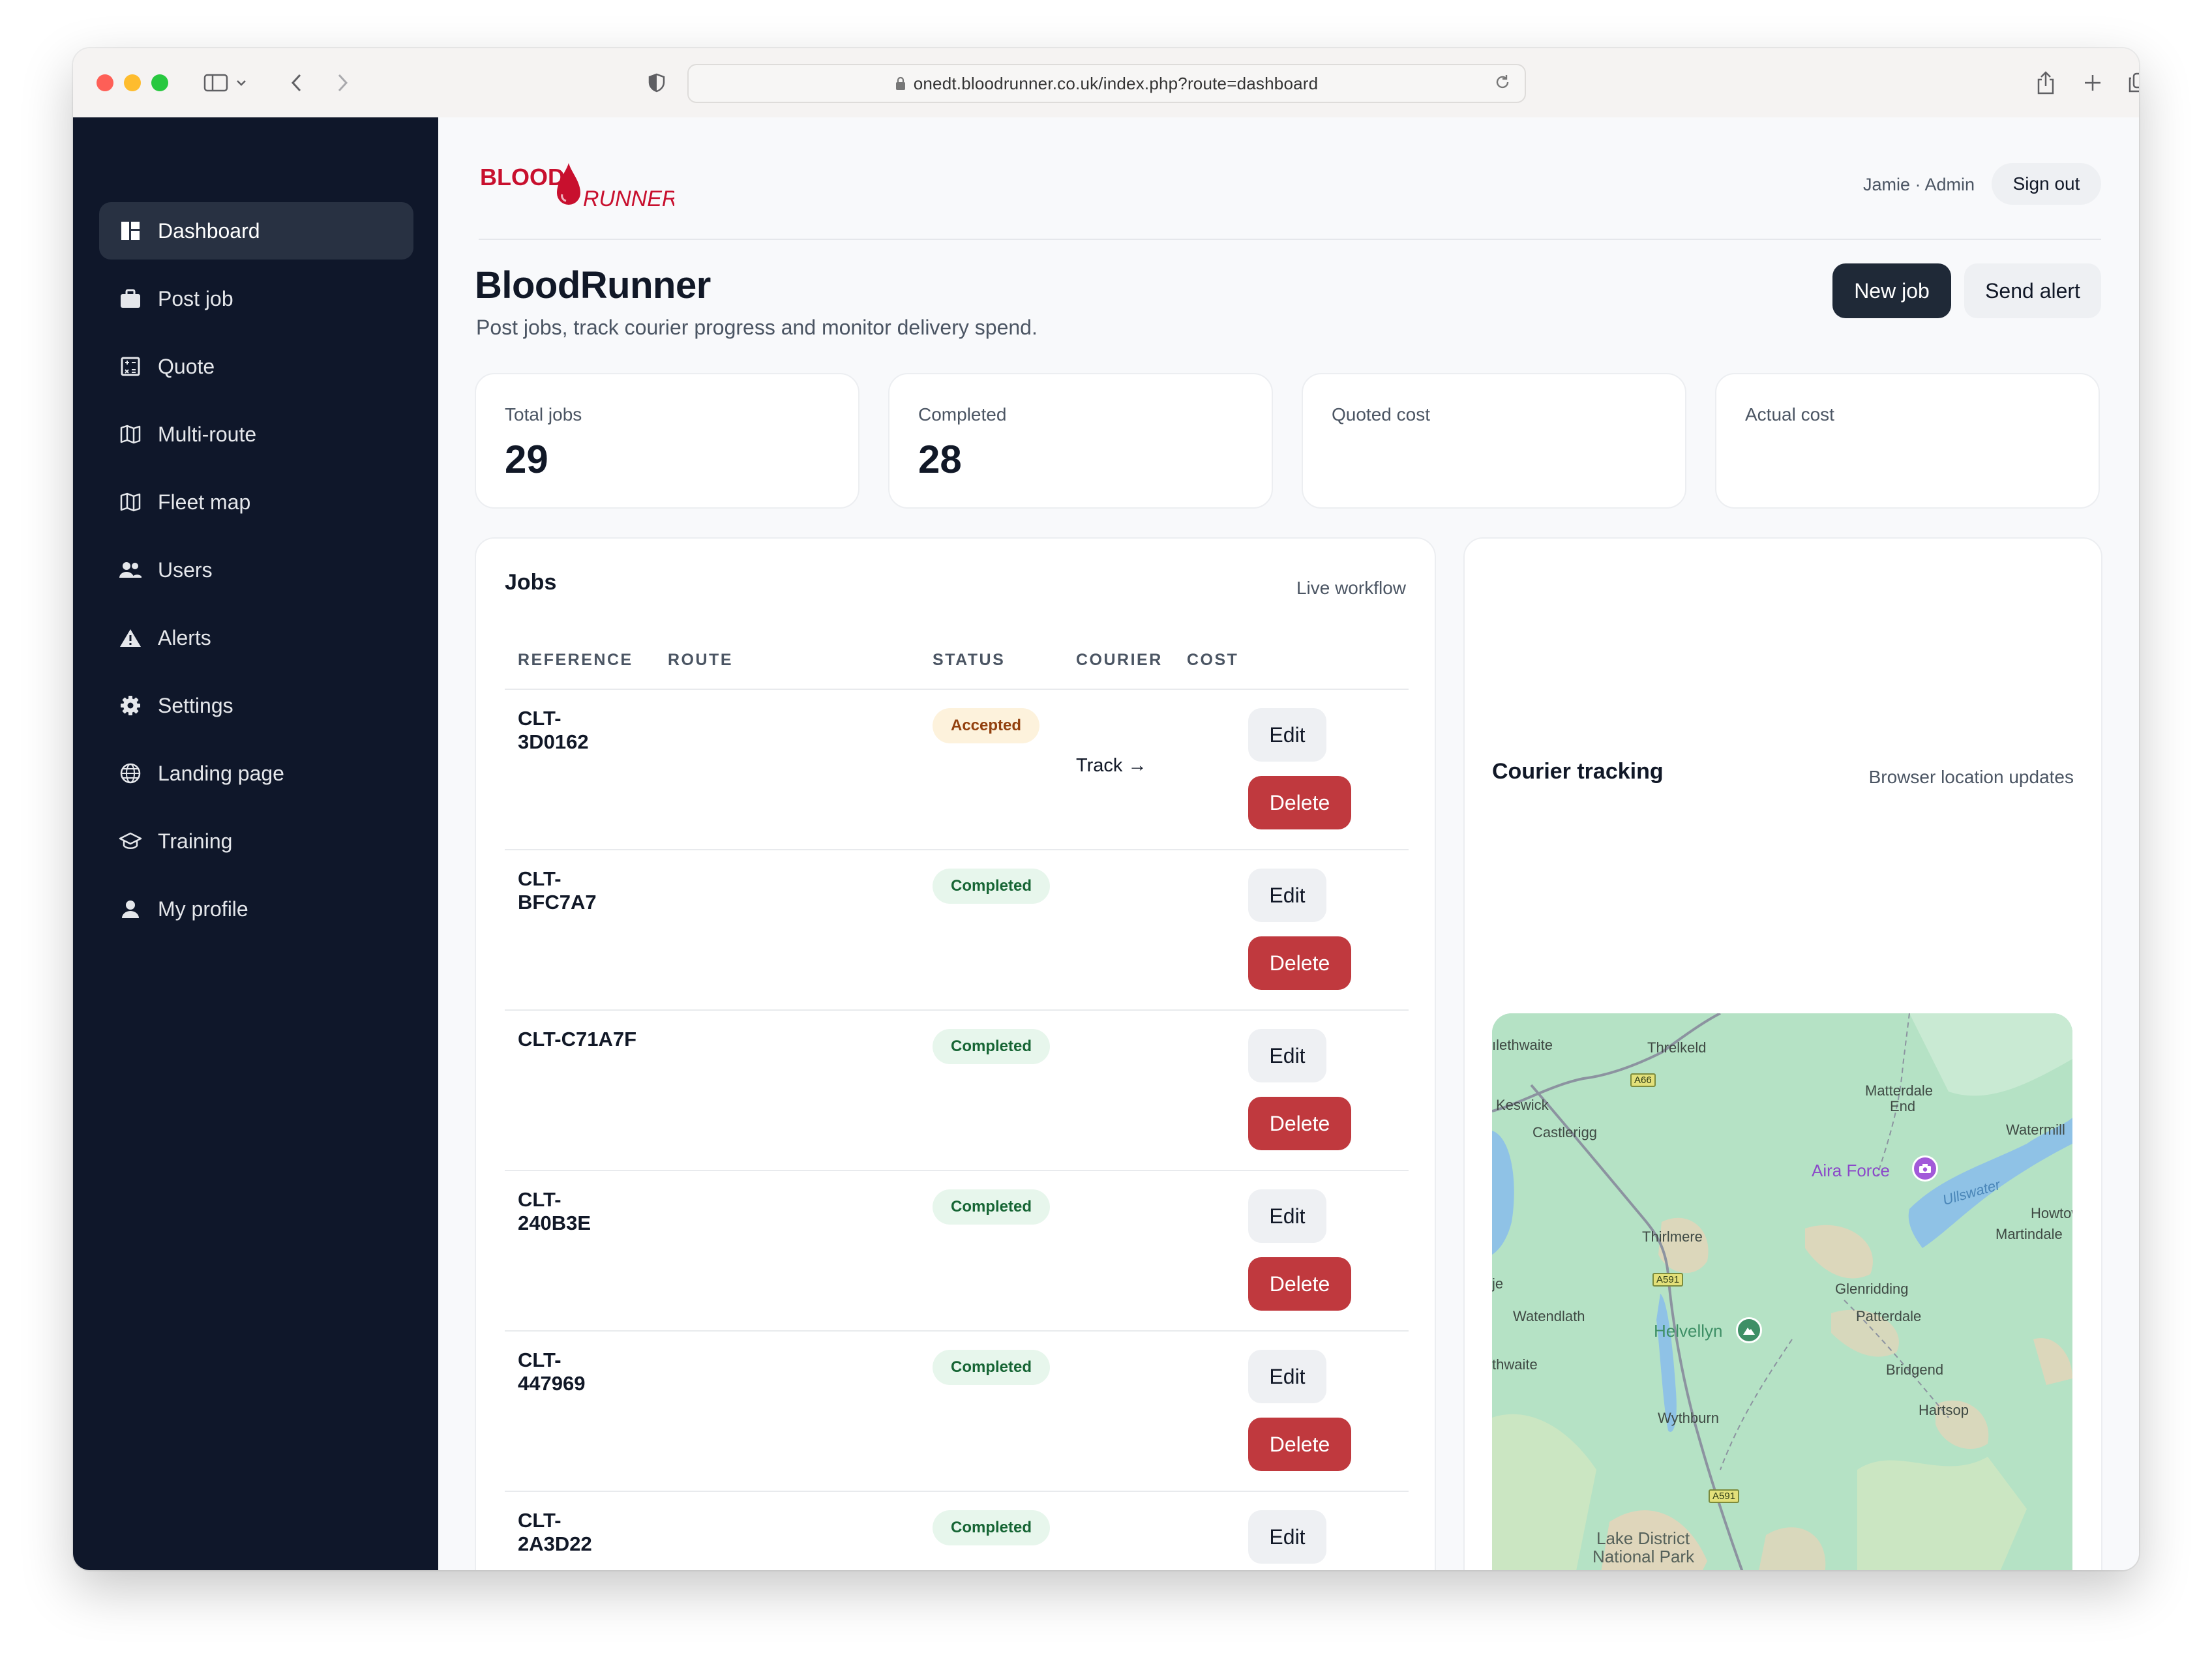 The height and width of the screenshot is (1668, 2212). I want to click on warning-icon, so click(130, 637).